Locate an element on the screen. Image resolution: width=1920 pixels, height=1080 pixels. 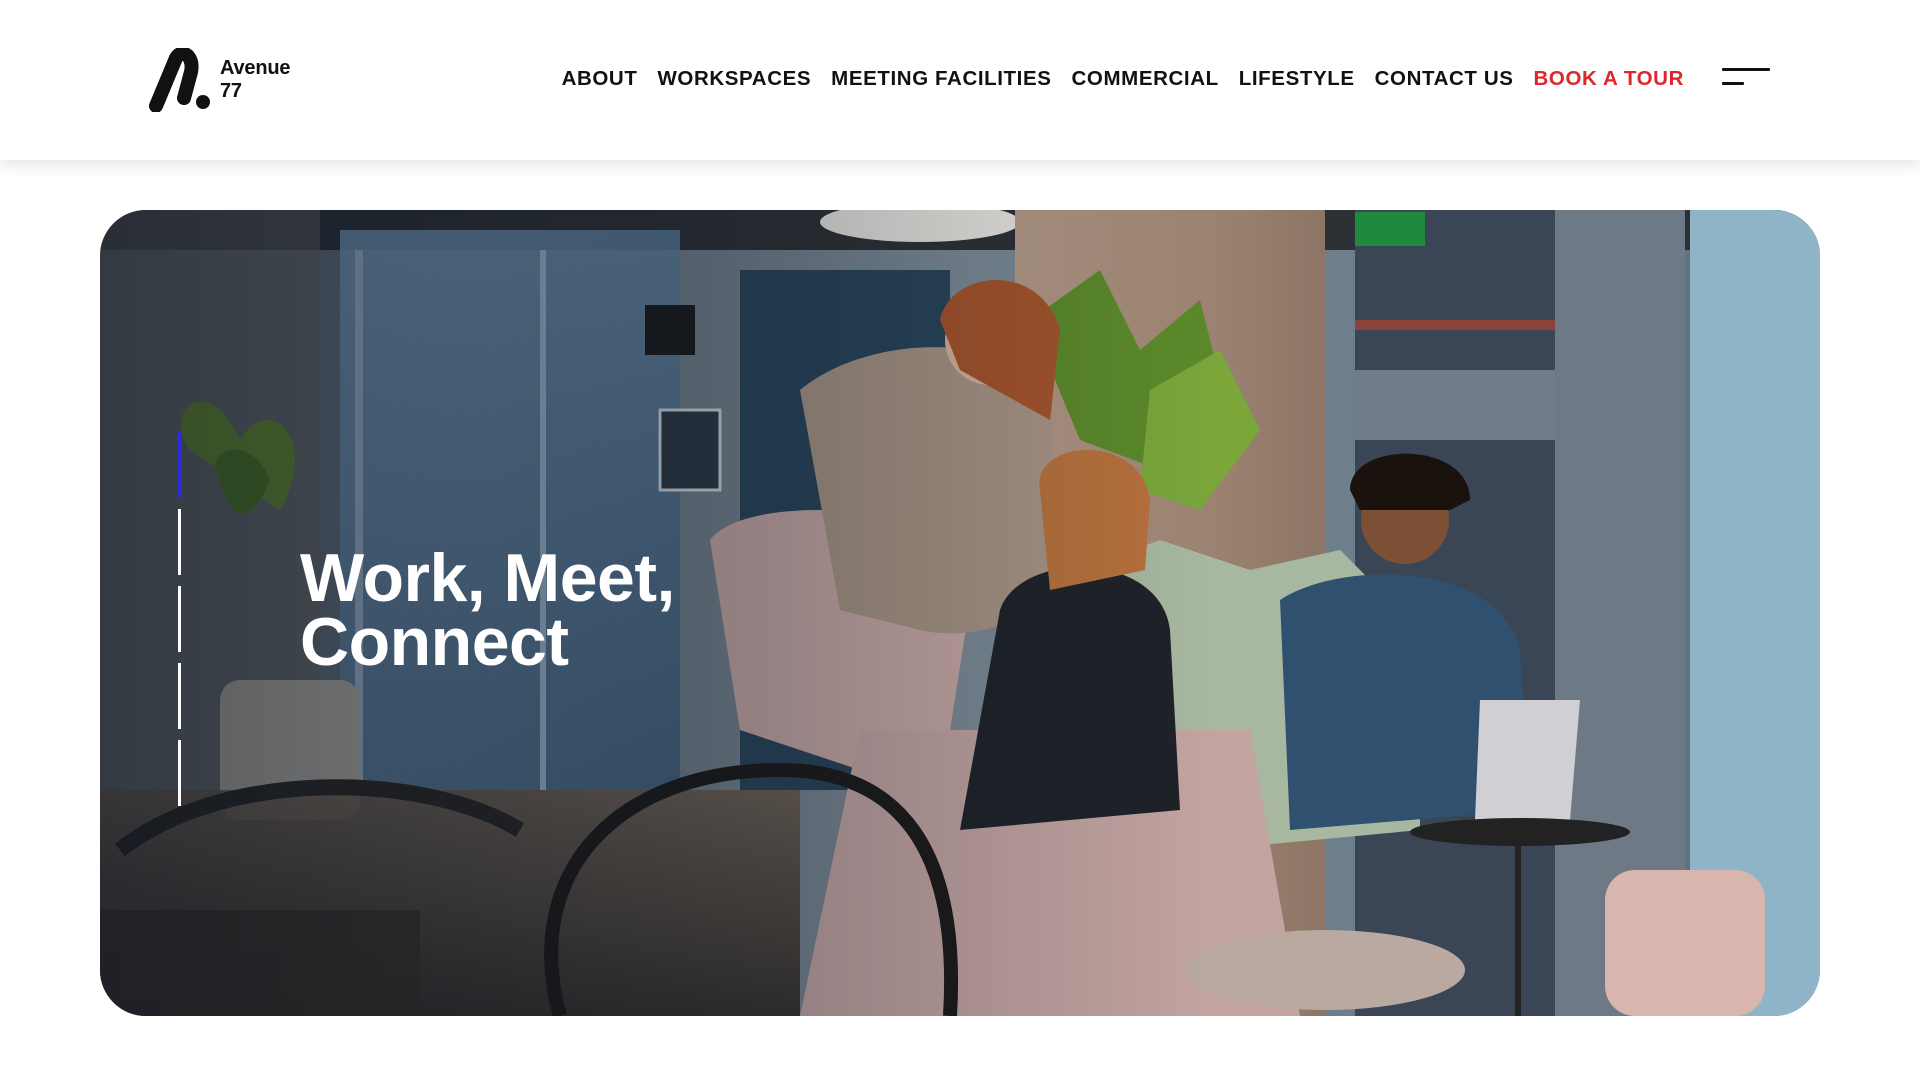
slide-indicators is located at coordinates (180, 619).